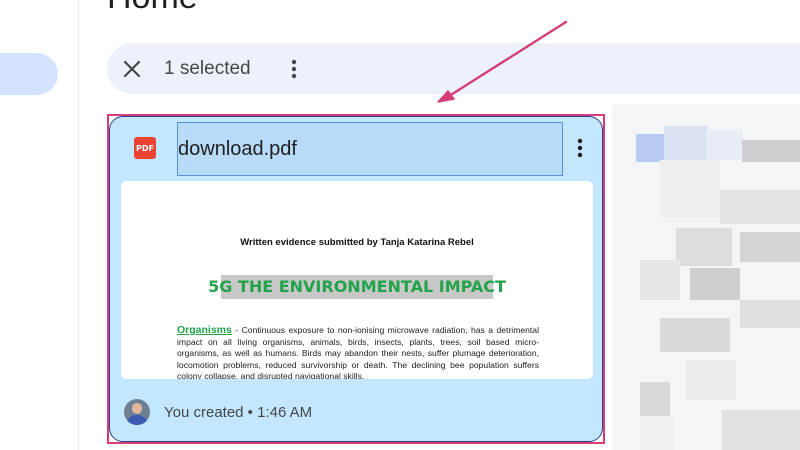  I want to click on owner-row: You created • 1:46 AM, so click(218, 412).